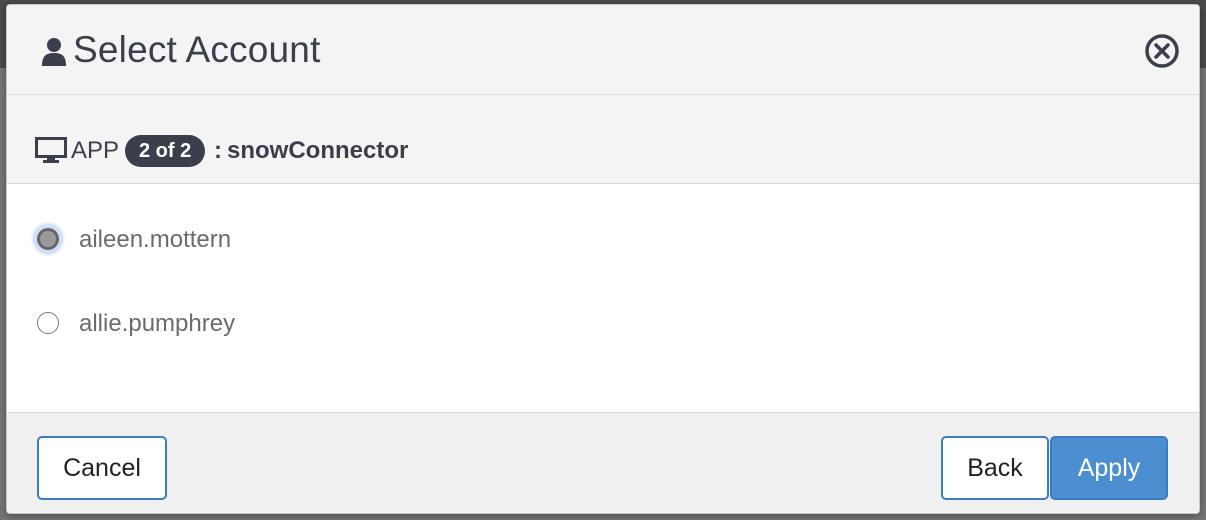 This screenshot has width=1206, height=520. Describe the element at coordinates (157, 324) in the screenshot. I see `account-label: allie.pumphrey` at that location.